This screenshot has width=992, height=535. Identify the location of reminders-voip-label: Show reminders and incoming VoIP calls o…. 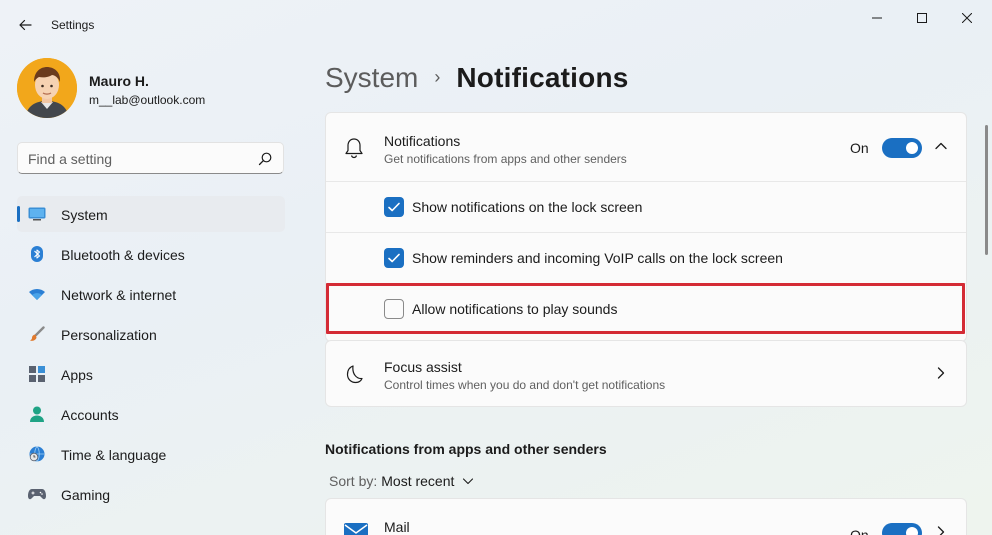
(597, 258).